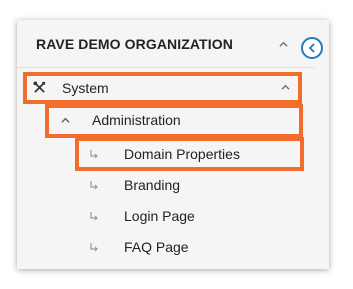  Describe the element at coordinates (174, 121) in the screenshot. I see `highlight-box-administration` at that location.